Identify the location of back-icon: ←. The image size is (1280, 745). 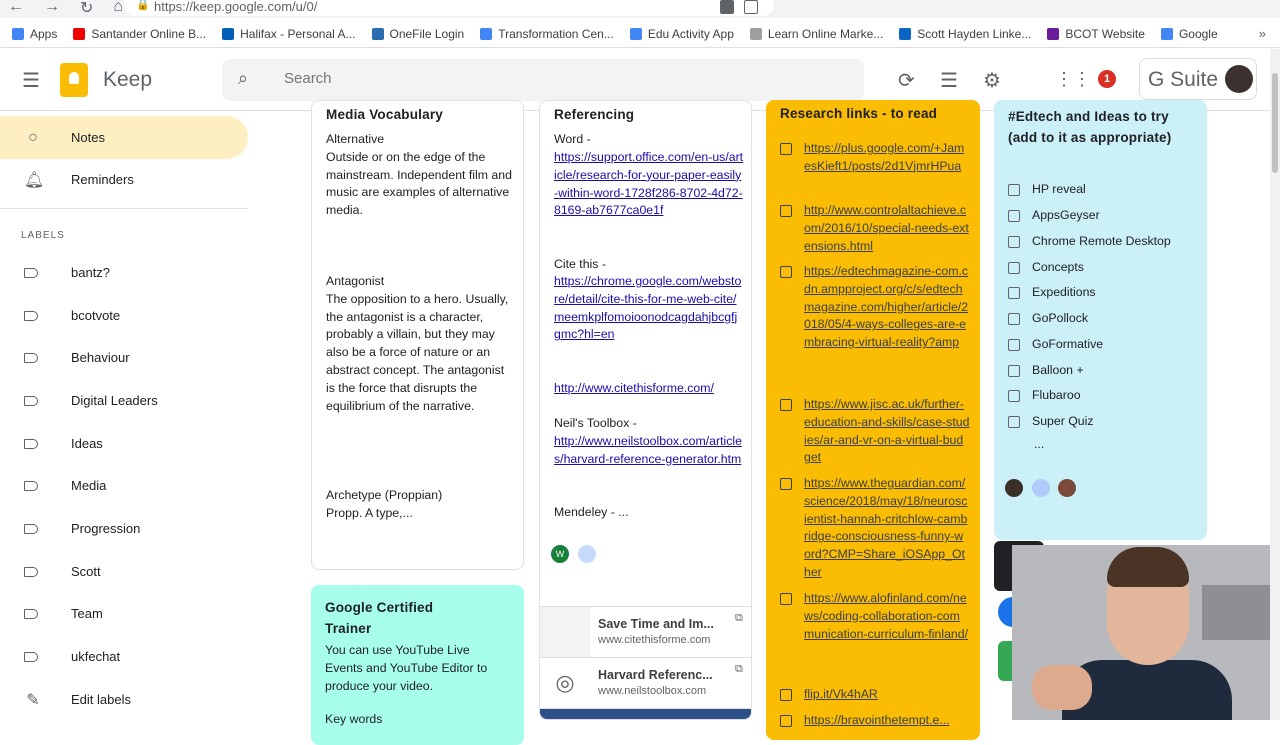
(16, 9).